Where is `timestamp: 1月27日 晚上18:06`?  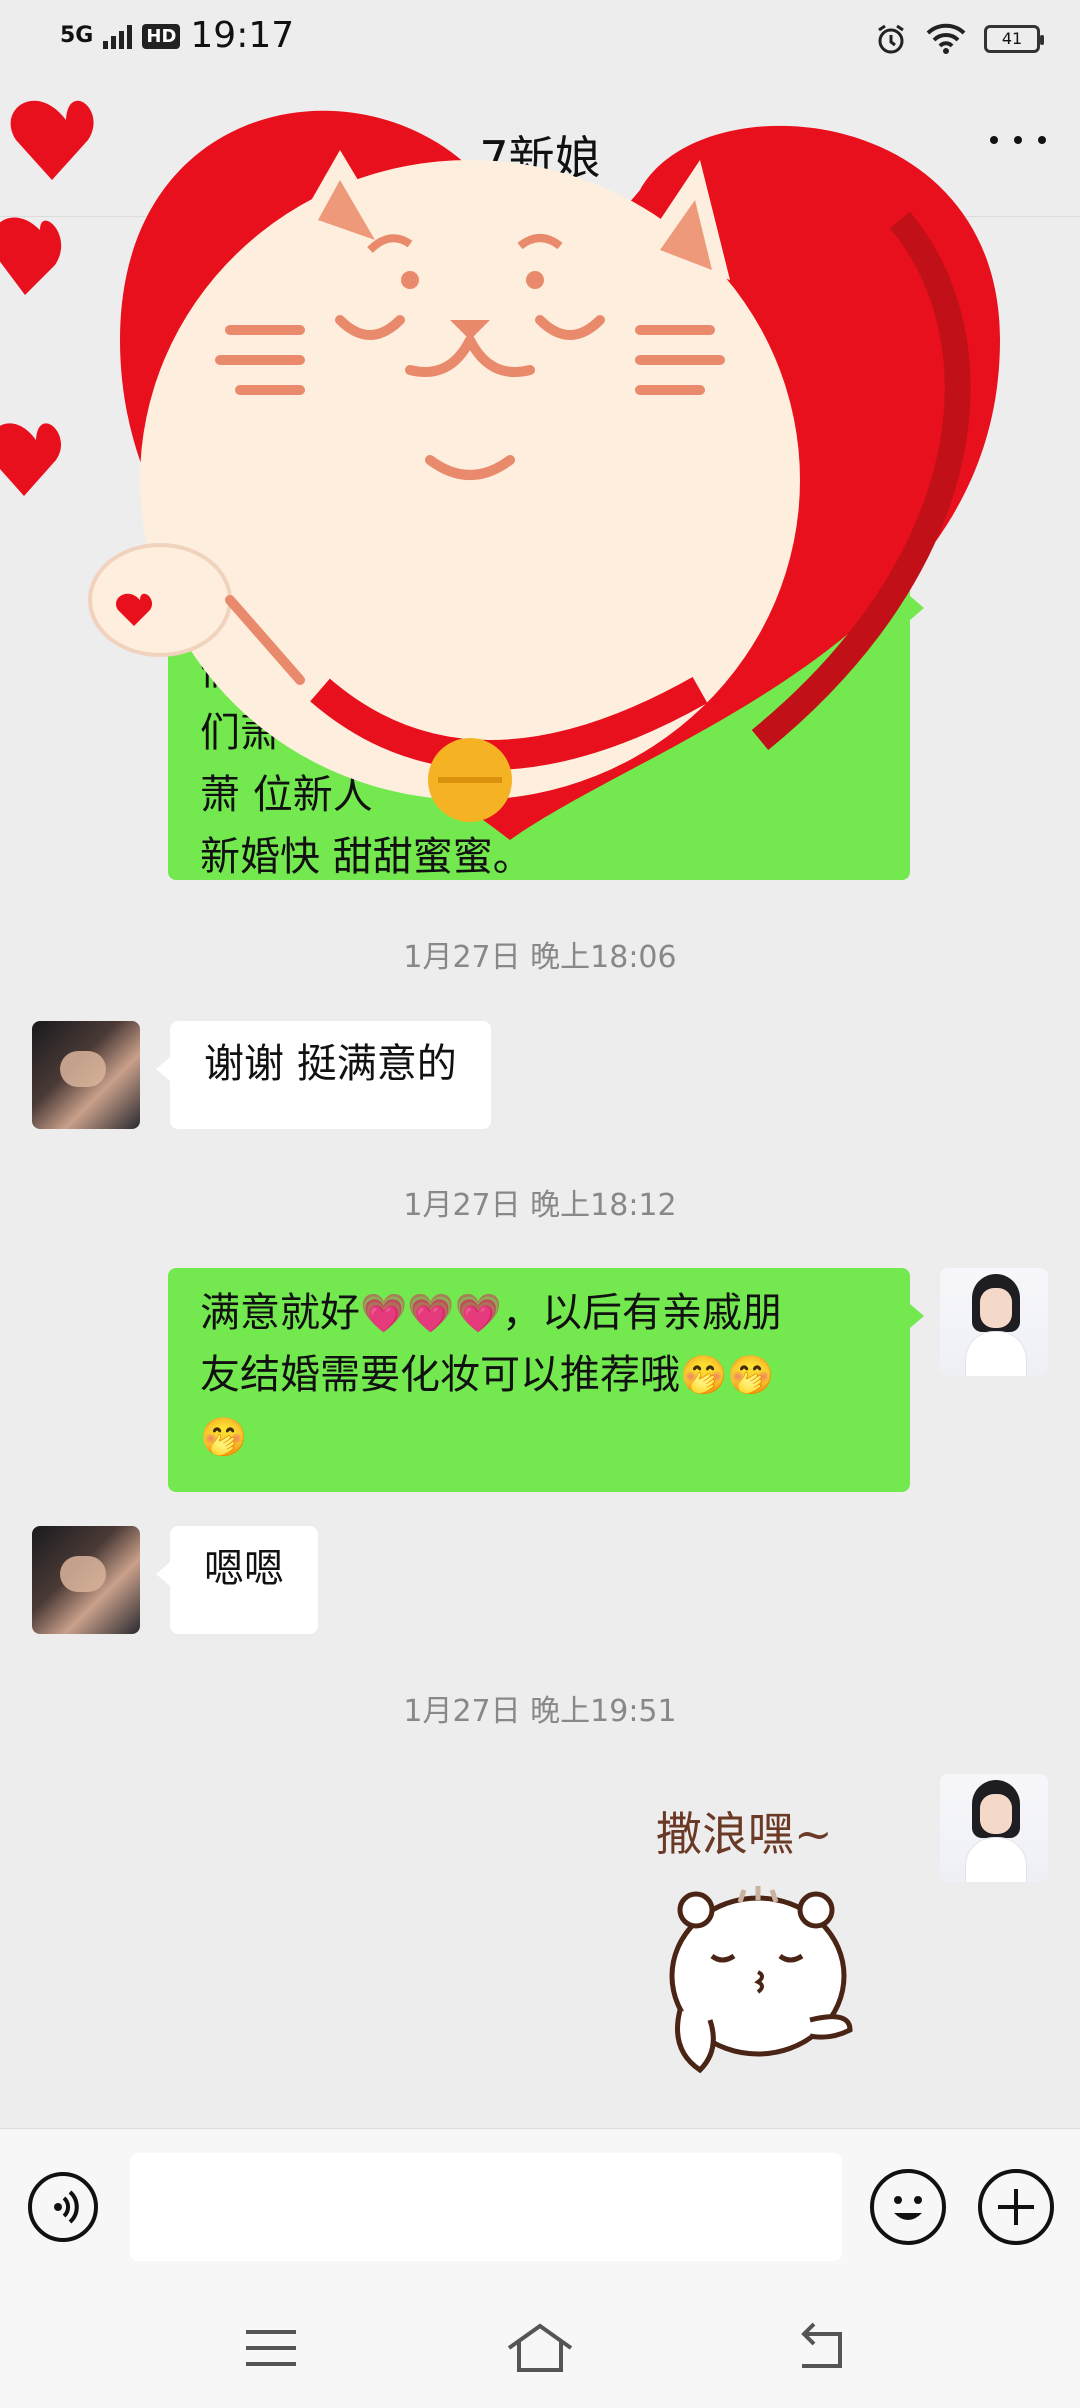 timestamp: 1月27日 晚上18:06 is located at coordinates (540, 957).